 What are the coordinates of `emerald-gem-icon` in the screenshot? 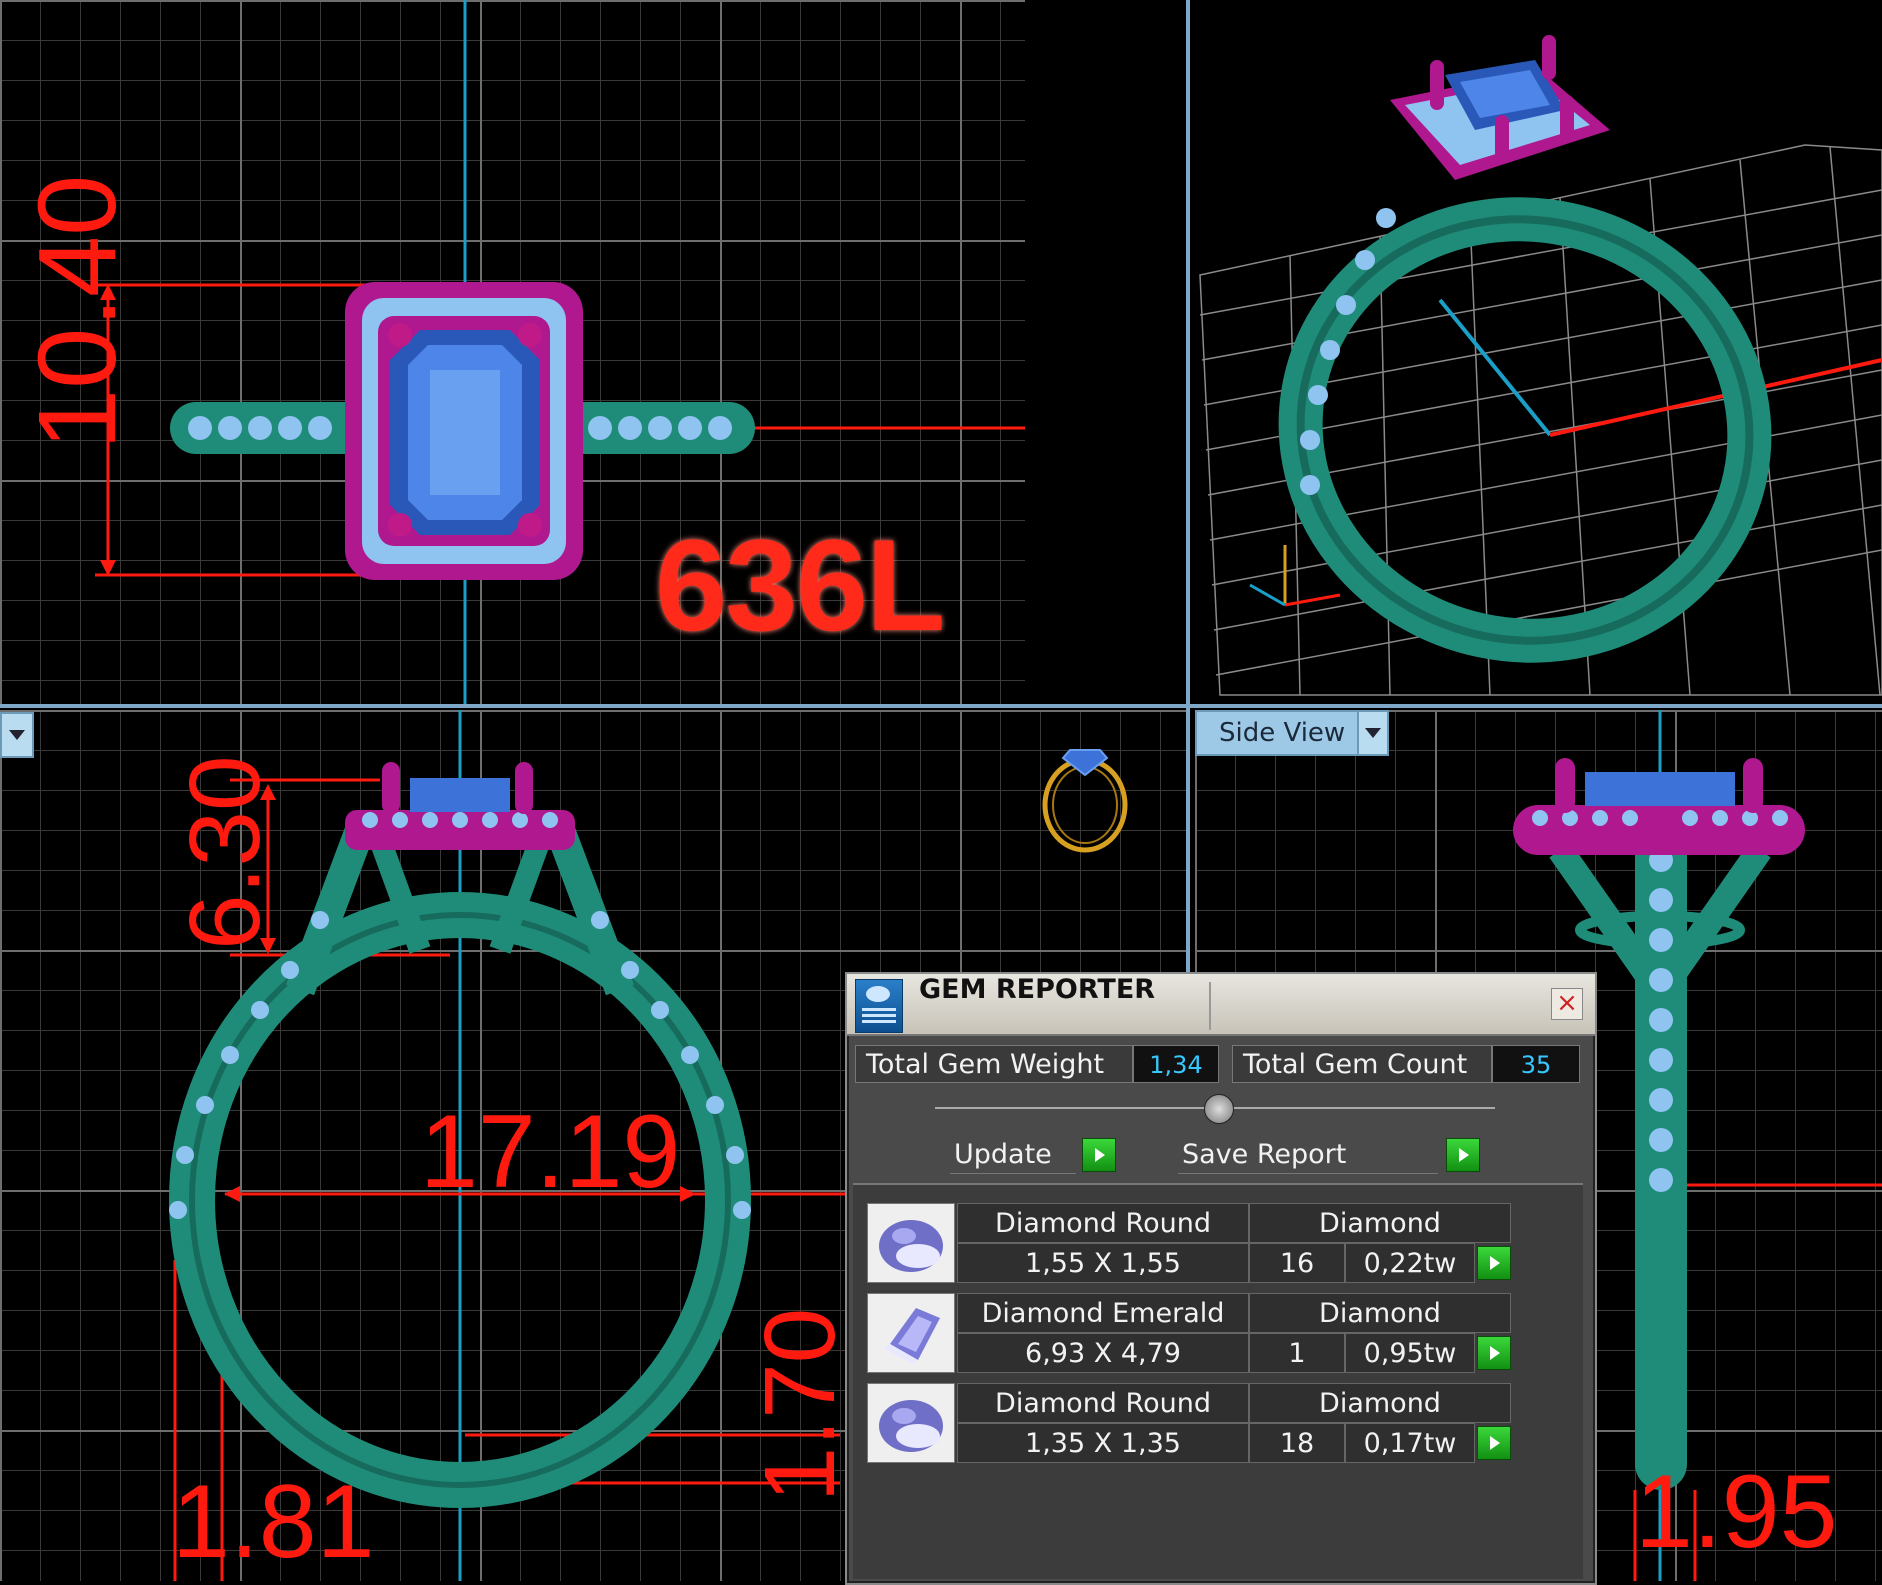 It's located at (911, 1333).